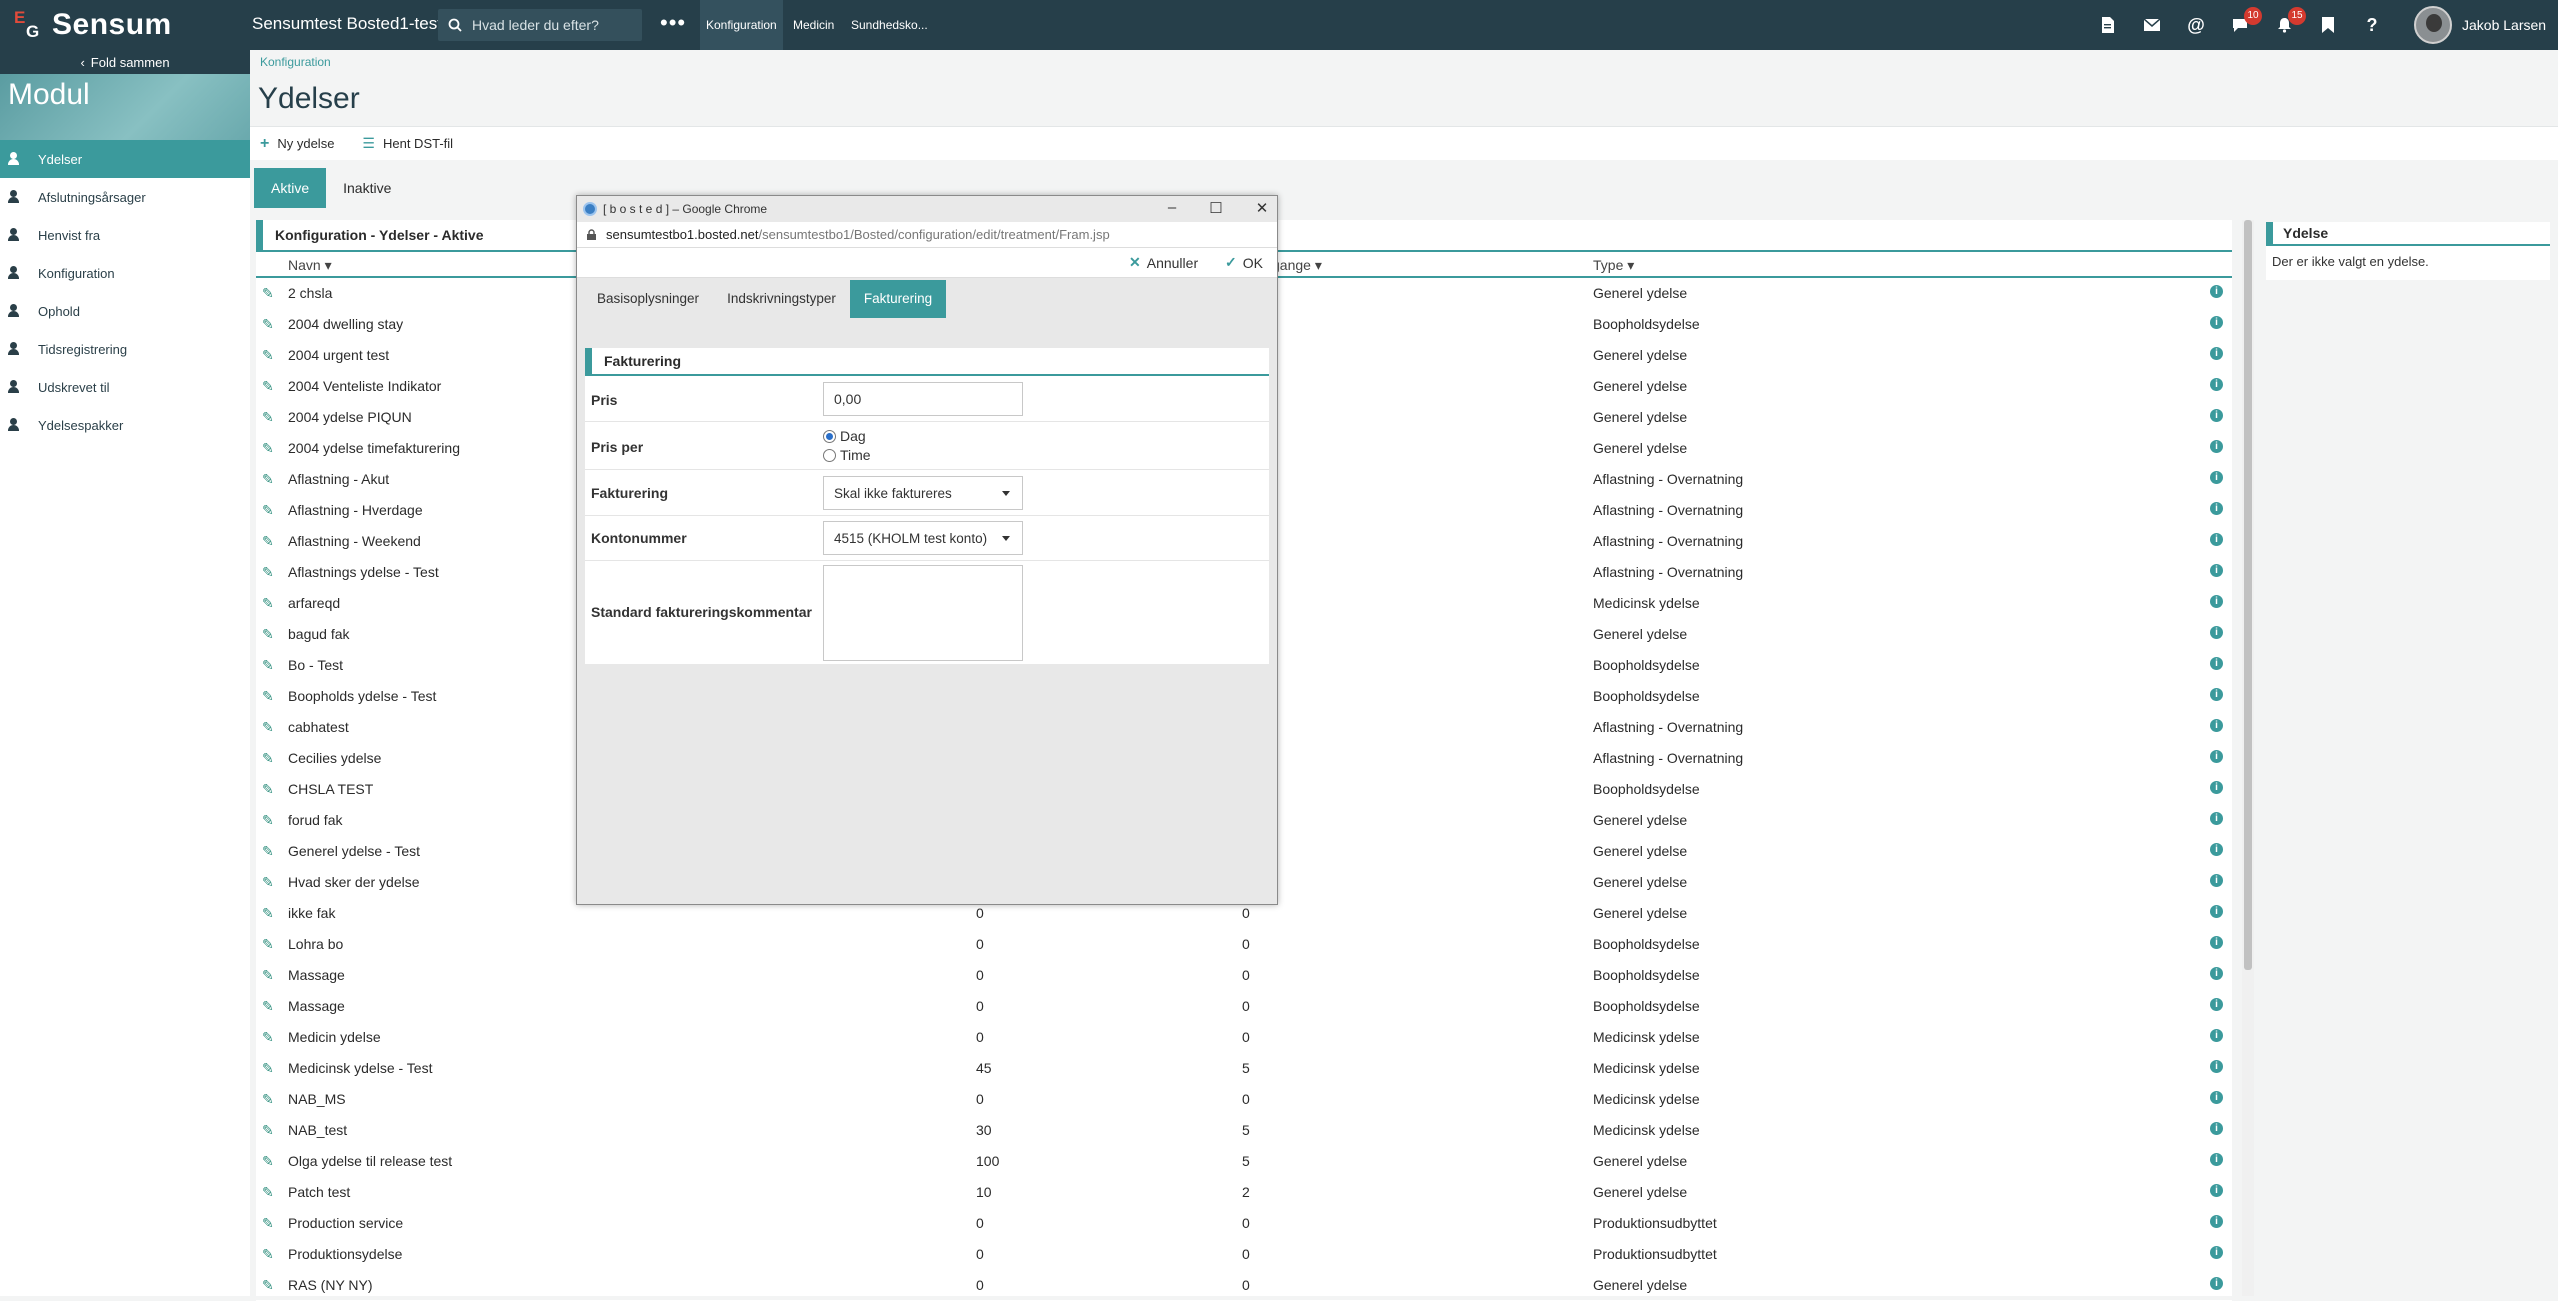 The width and height of the screenshot is (2558, 1301). I want to click on radio-dag: Dag, so click(844, 436).